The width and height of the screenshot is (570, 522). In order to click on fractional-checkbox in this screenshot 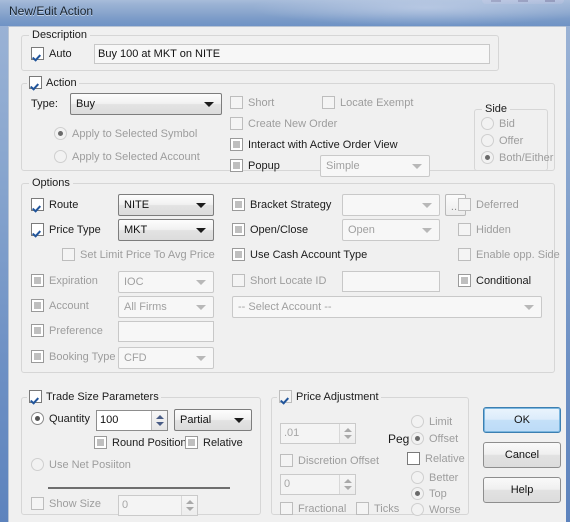, I will do `click(286, 508)`.